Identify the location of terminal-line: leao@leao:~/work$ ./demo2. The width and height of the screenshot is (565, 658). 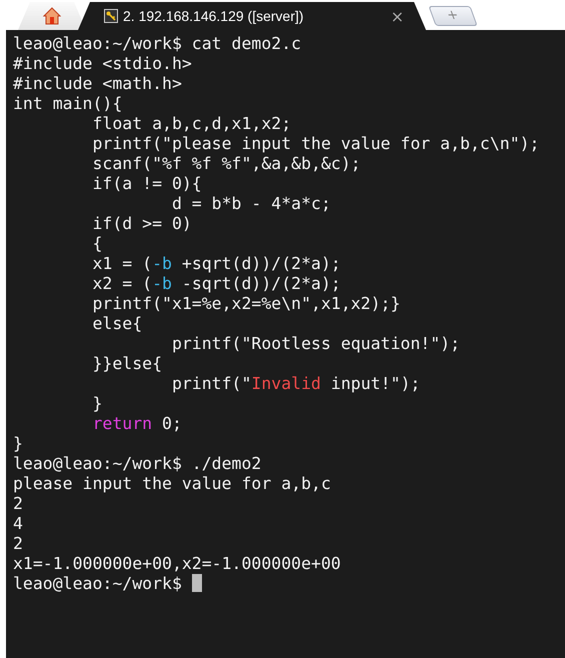
(137, 464).